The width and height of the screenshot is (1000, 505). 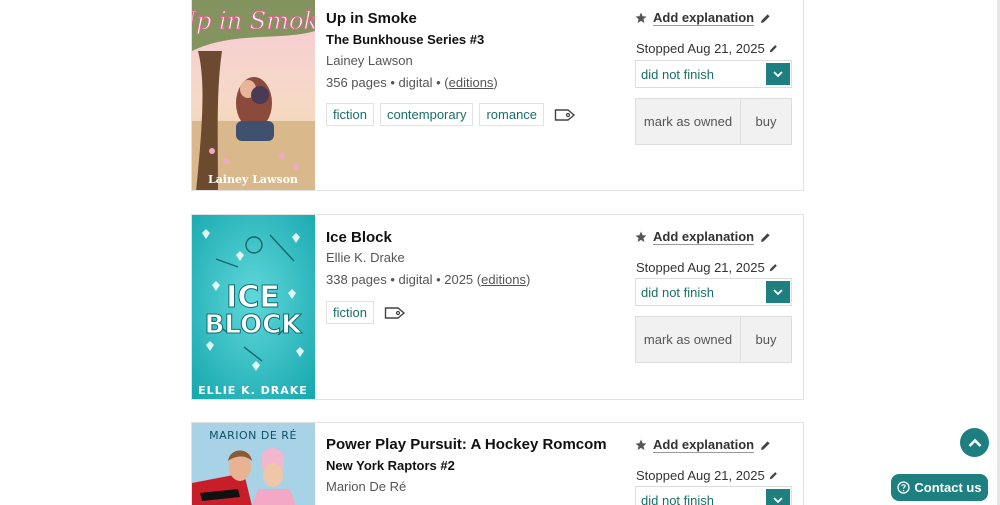 I want to click on tag-list: fiction contemporary romance, so click(x=451, y=114).